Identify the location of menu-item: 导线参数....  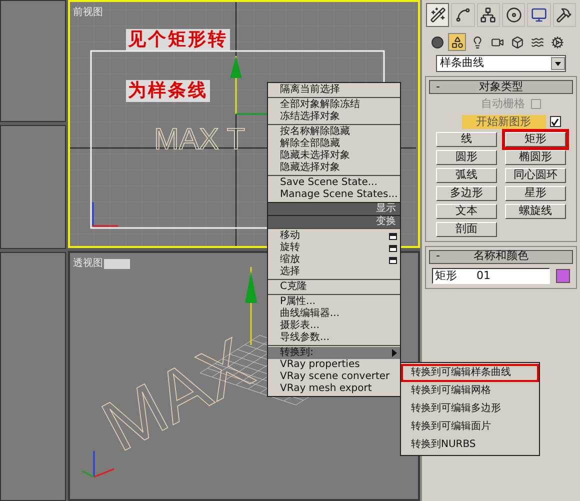
(334, 338).